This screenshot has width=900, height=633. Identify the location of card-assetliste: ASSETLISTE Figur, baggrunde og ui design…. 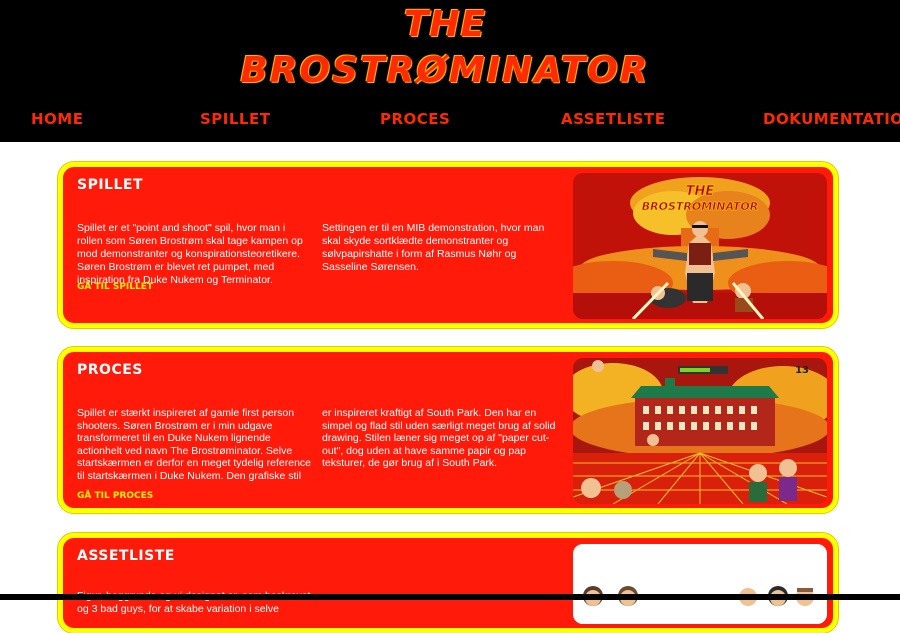
(448, 583).